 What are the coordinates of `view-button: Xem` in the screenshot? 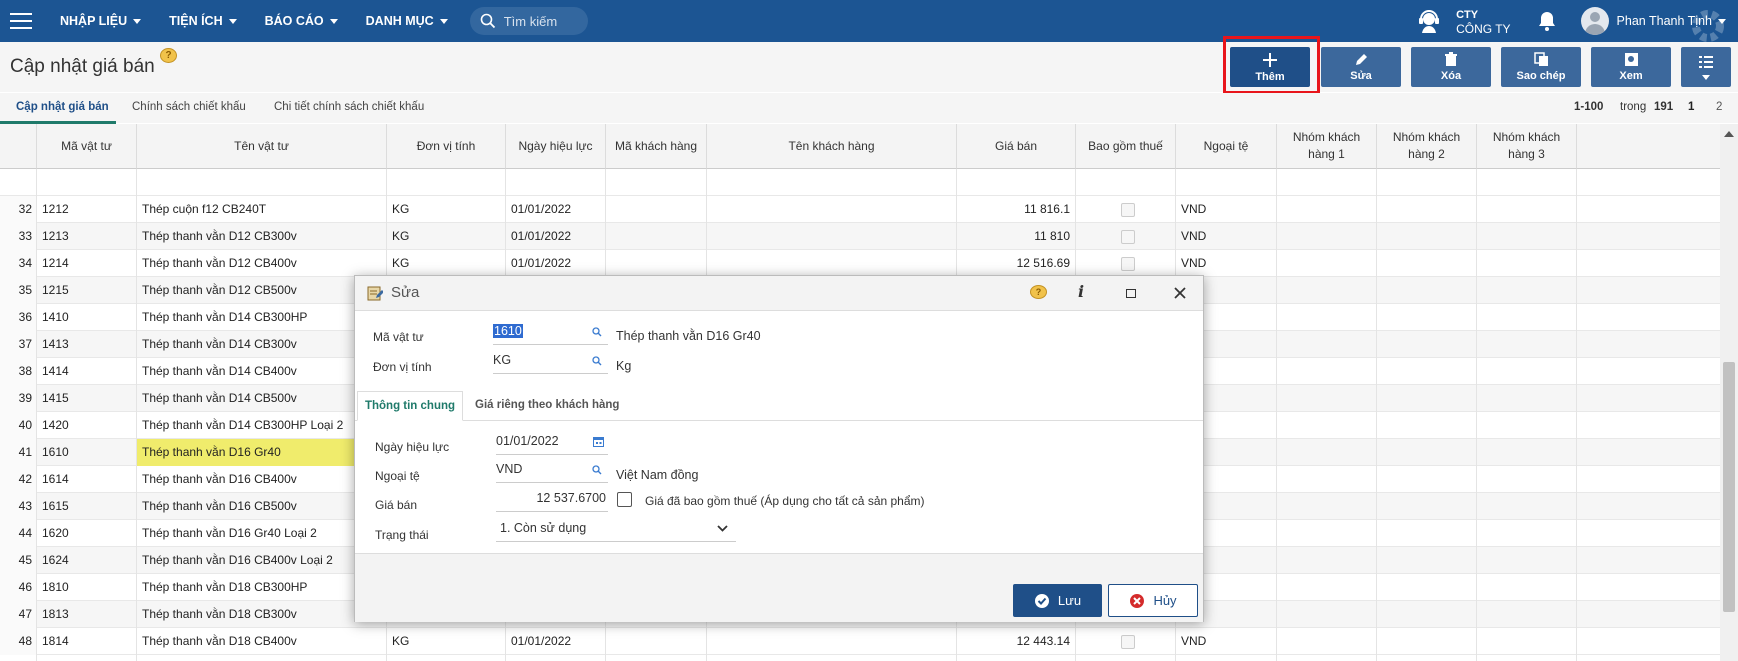 It's located at (1631, 67).